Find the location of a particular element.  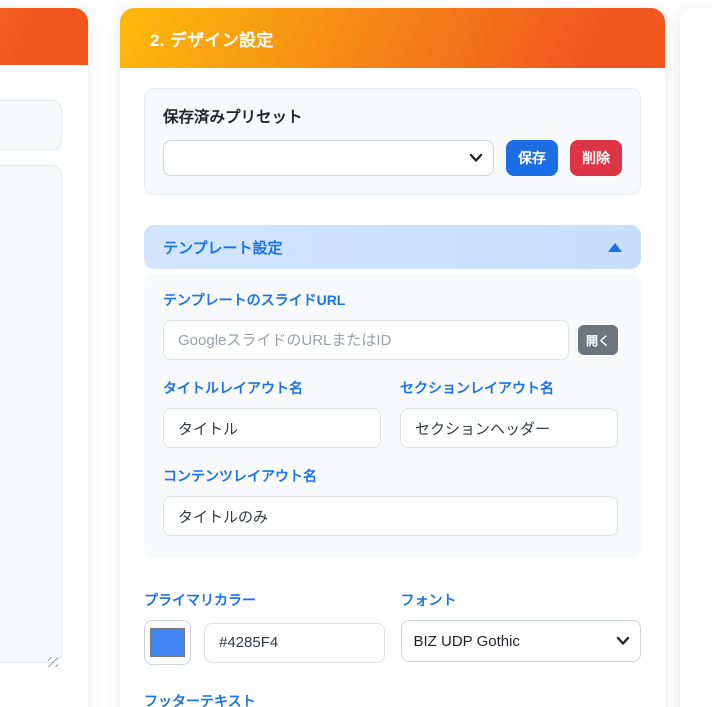

content-layout-label: コンテンツレイアウト名 is located at coordinates (240, 476).